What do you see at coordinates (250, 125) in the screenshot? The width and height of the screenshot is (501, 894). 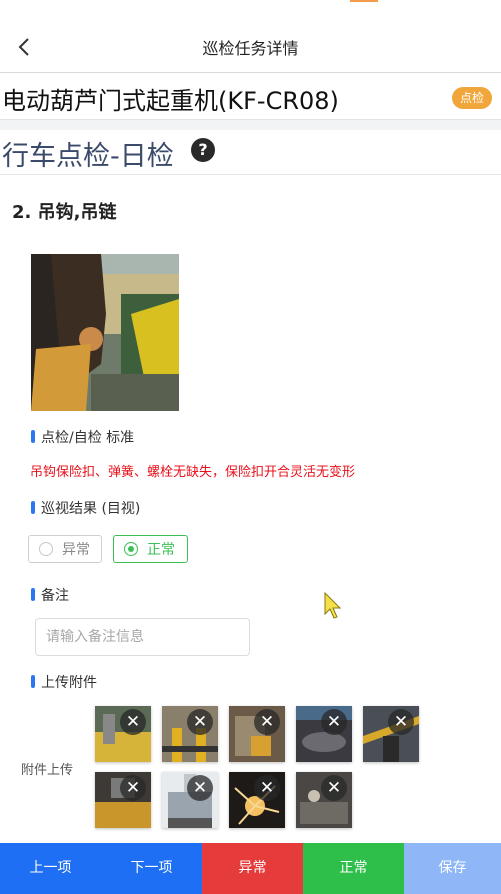 I see `divider` at bounding box center [250, 125].